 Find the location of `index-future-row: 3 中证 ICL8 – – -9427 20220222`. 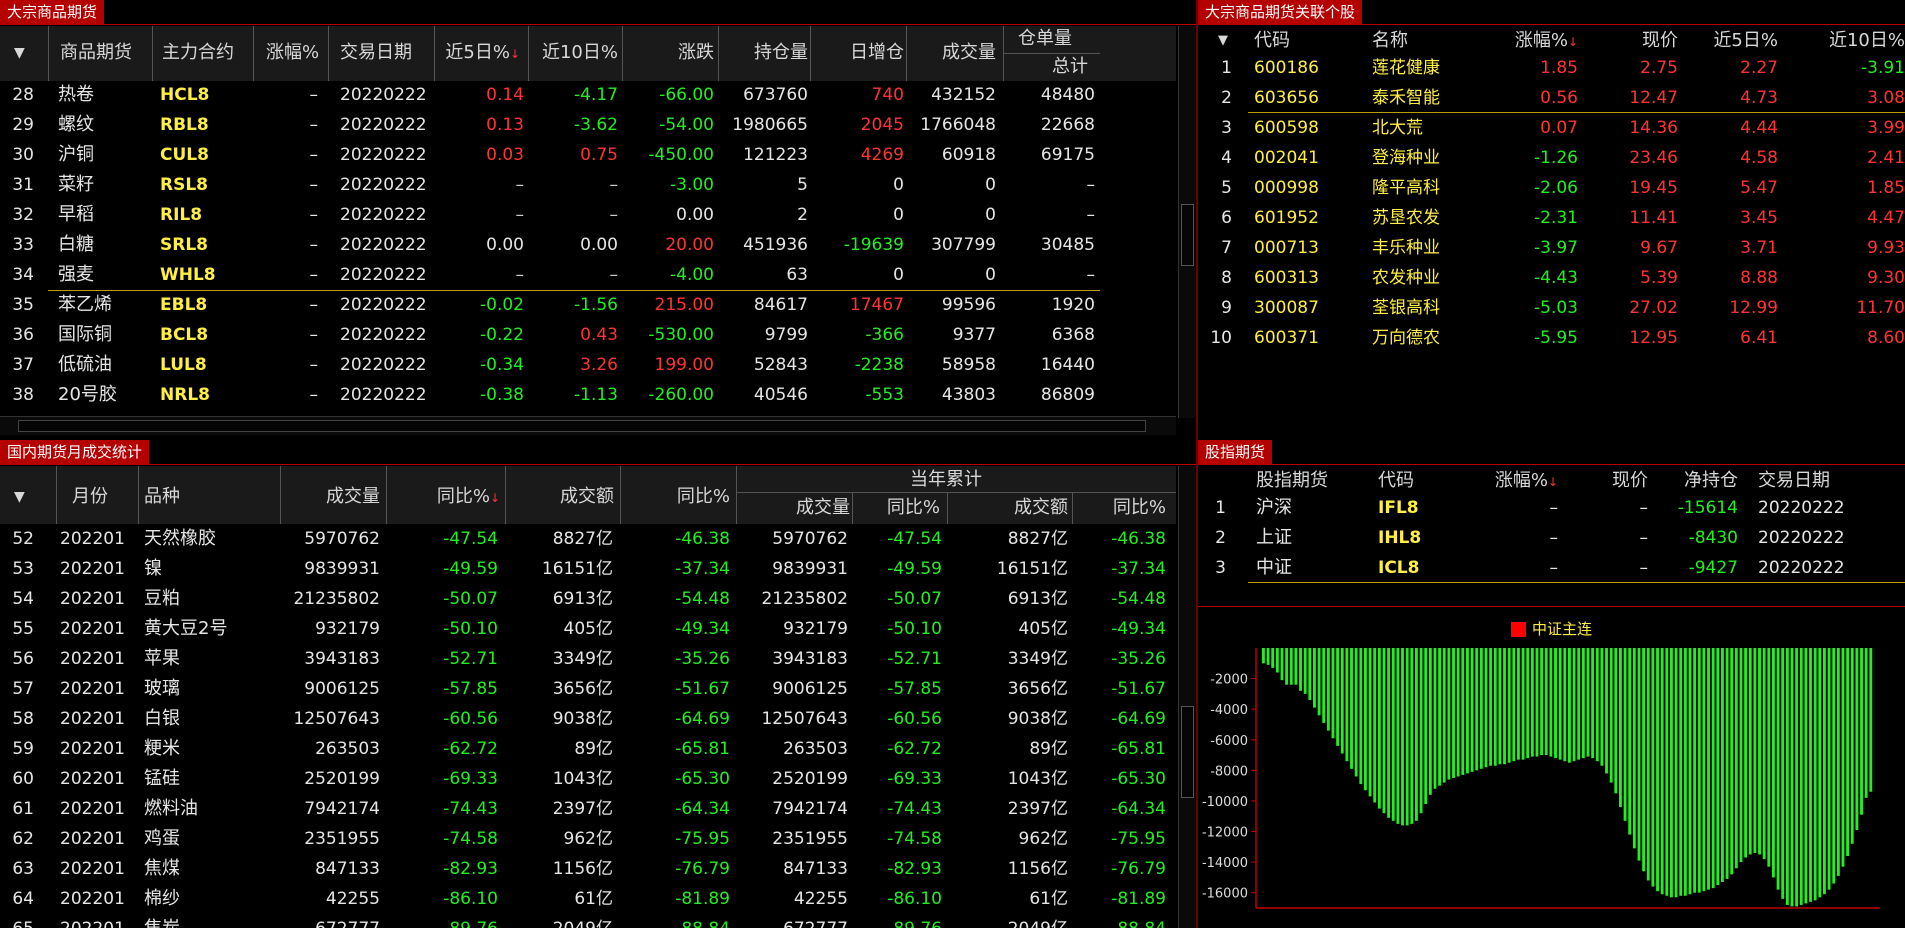

index-future-row: 3 中证 ICL8 – – -9427 20220222 is located at coordinates (1551, 568).